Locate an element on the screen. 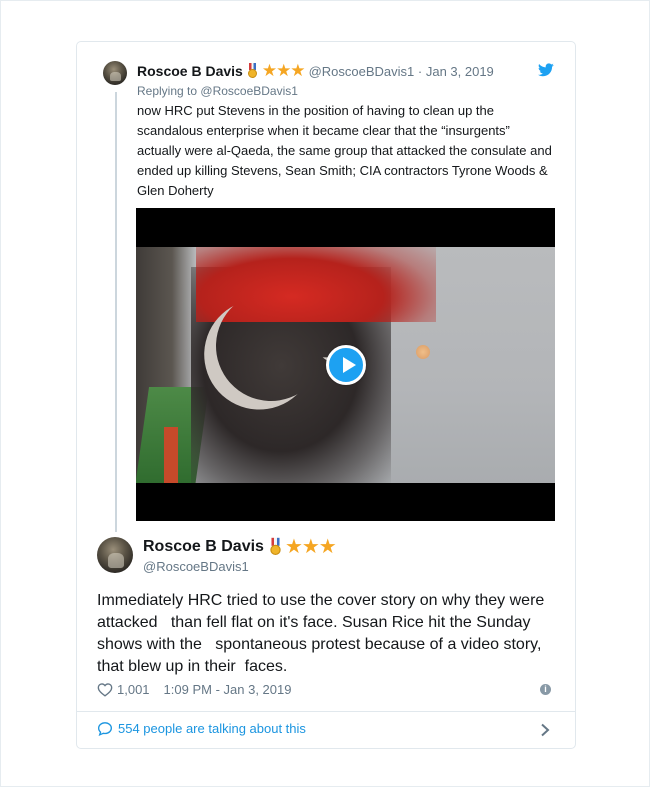  replying-to-handle: @RoscoeBDavis1 is located at coordinates (249, 91).